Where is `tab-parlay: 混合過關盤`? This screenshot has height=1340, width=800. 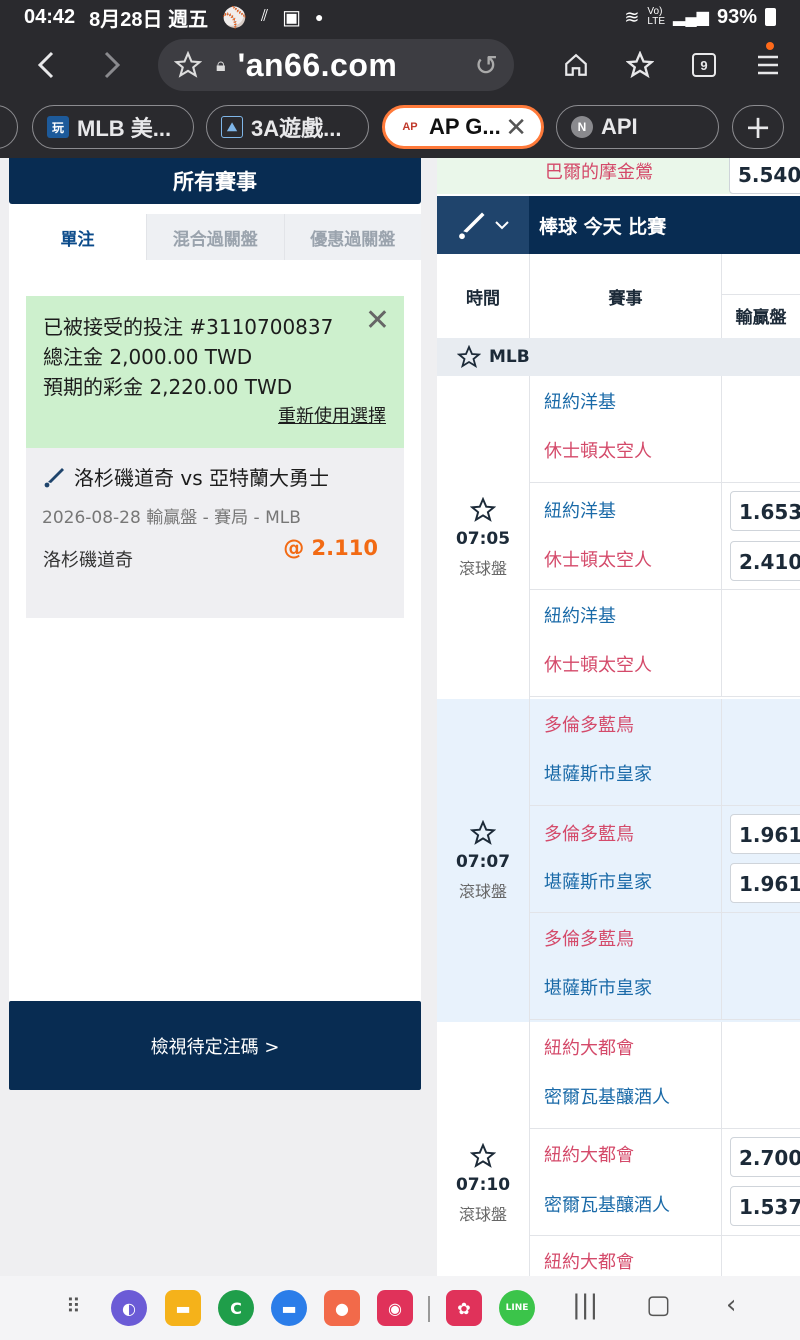 tab-parlay: 混合過關盤 is located at coordinates (215, 237).